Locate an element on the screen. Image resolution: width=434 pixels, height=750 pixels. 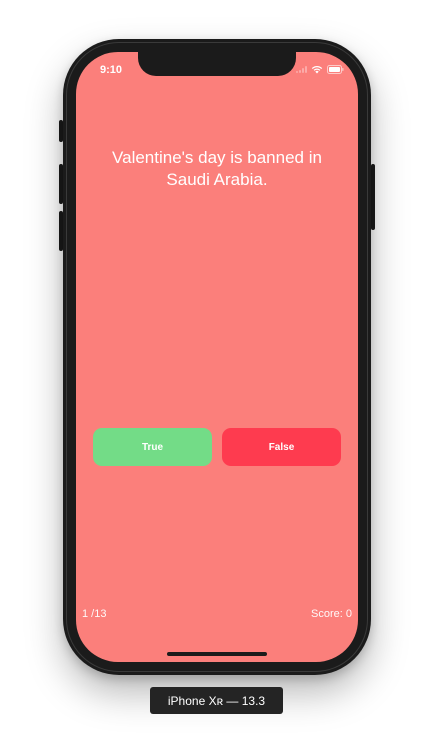
score-label: Score: 0 is located at coordinates (331, 614).